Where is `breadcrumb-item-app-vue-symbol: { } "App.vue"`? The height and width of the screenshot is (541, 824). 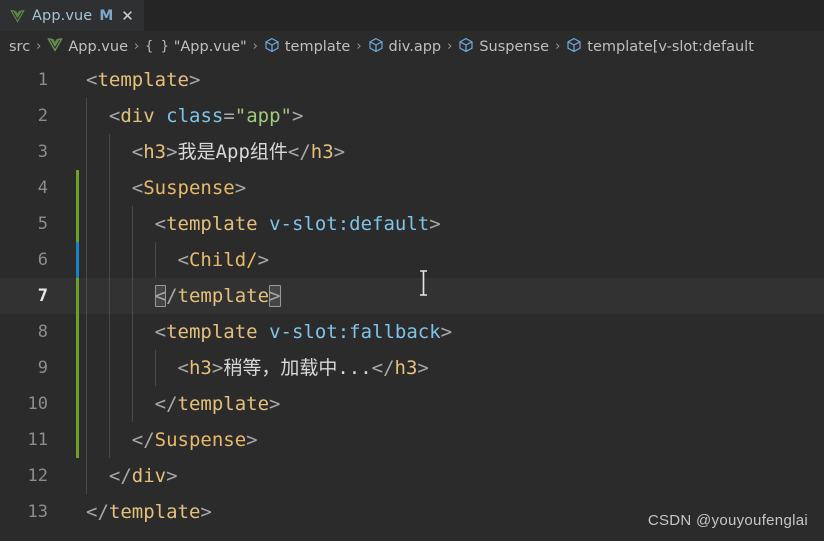 breadcrumb-item-app-vue-symbol: { } "App.vue" is located at coordinates (195, 47).